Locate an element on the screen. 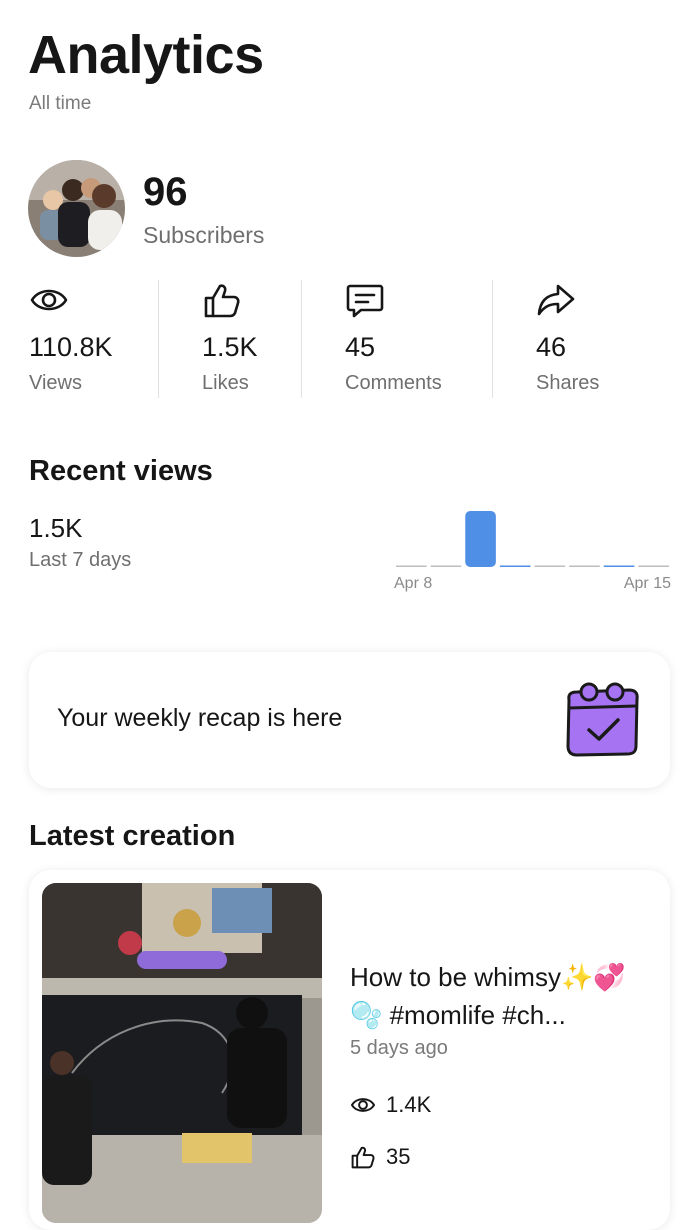 The height and width of the screenshot is (1230, 699). stat-value: 110.8K is located at coordinates (71, 347).